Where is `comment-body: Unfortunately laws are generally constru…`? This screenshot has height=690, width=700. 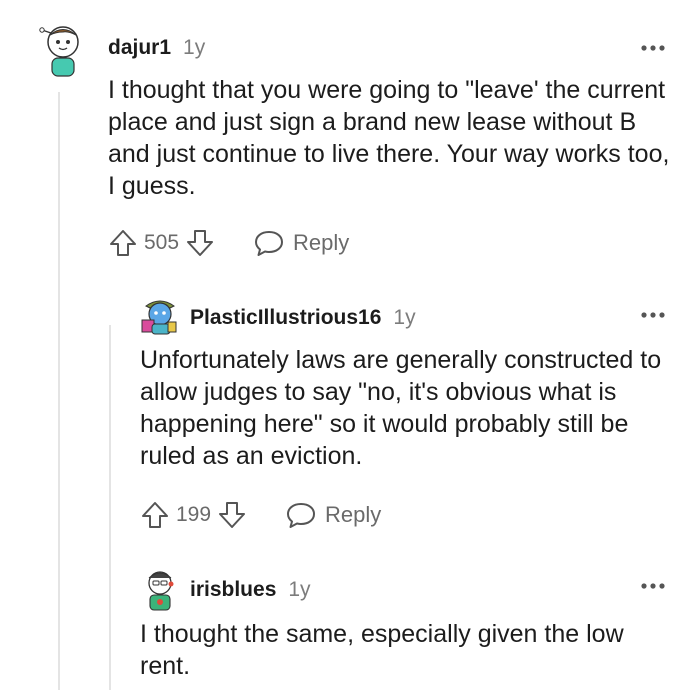 comment-body: Unfortunately laws are generally constru… is located at coordinates (401, 408).